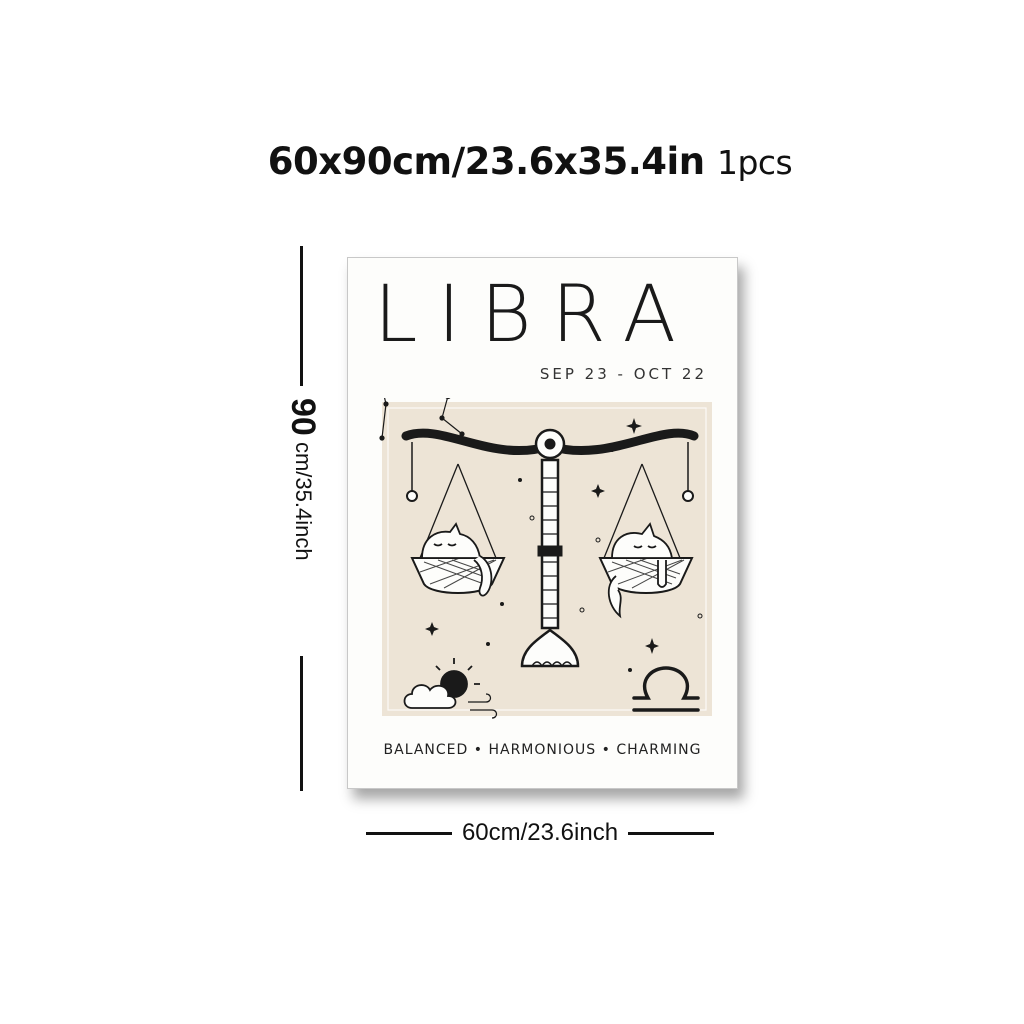 Image resolution: width=1024 pixels, height=1024 pixels. I want to click on width-dimension-label: 60cm/23.6inch, so click(540, 832).